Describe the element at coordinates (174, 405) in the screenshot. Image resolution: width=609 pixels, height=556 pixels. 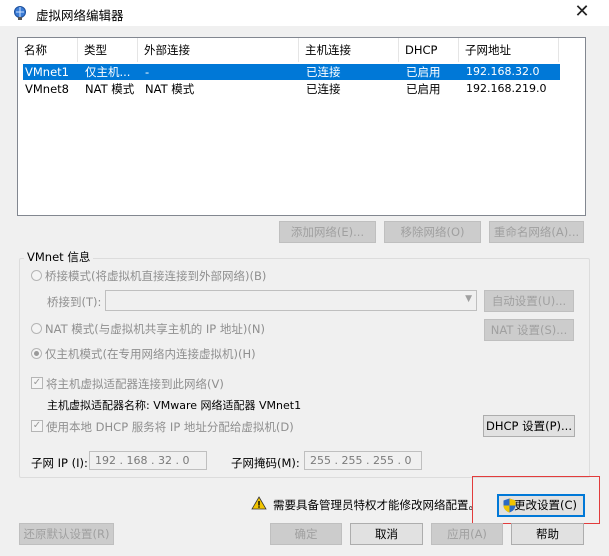
I see `adapter-name-text: 主机虚拟适配器名称: VMware 网络适配器 VMnet1` at that location.